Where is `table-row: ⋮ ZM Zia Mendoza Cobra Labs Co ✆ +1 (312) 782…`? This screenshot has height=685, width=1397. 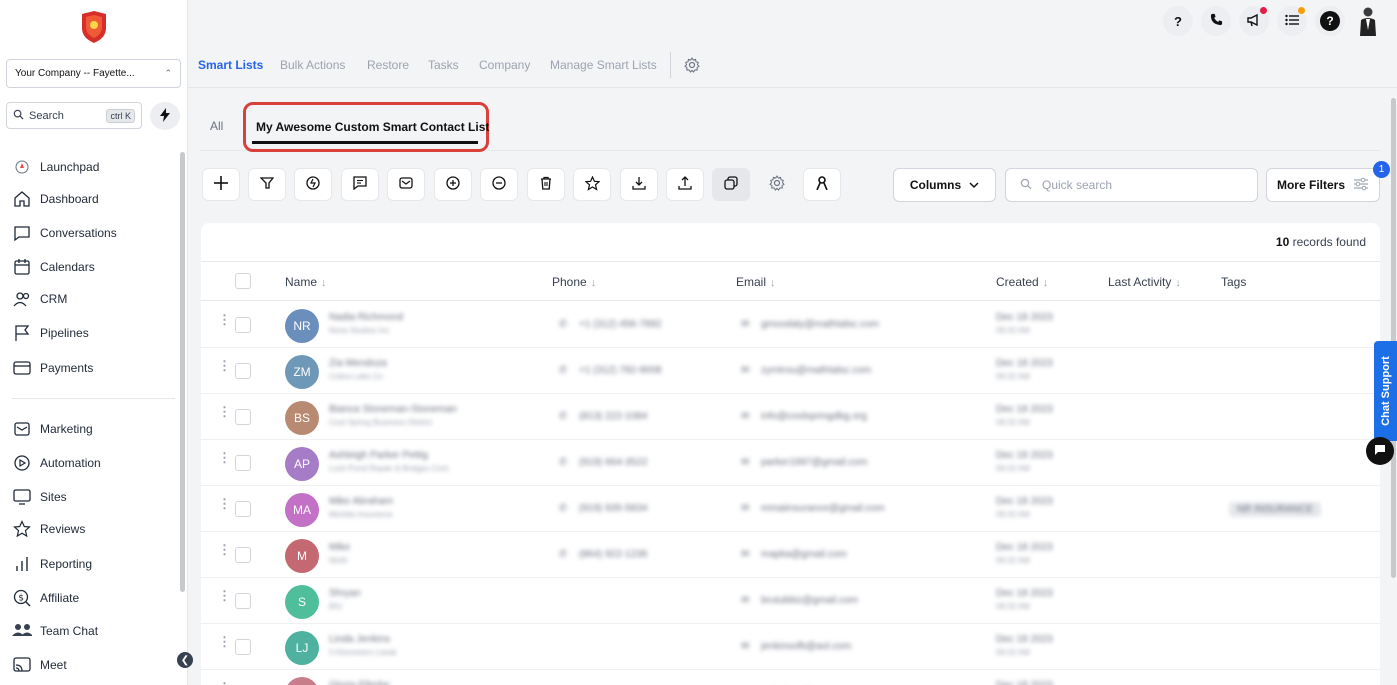 table-row: ⋮ ZM Zia Mendoza Cobra Labs Co ✆ +1 (312) 782… is located at coordinates (790, 371).